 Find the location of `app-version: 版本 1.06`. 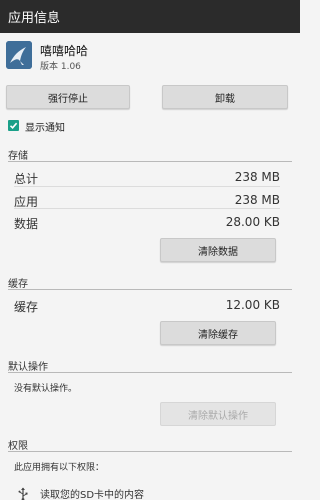

app-version: 版本 1.06 is located at coordinates (60, 67).